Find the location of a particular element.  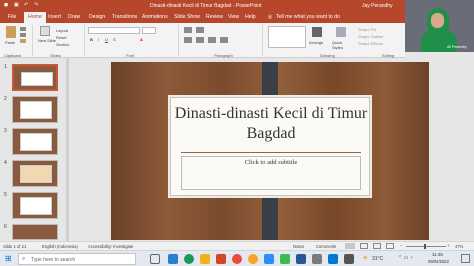

slide-counter: Slide 1 of 21 is located at coordinates (15, 246).